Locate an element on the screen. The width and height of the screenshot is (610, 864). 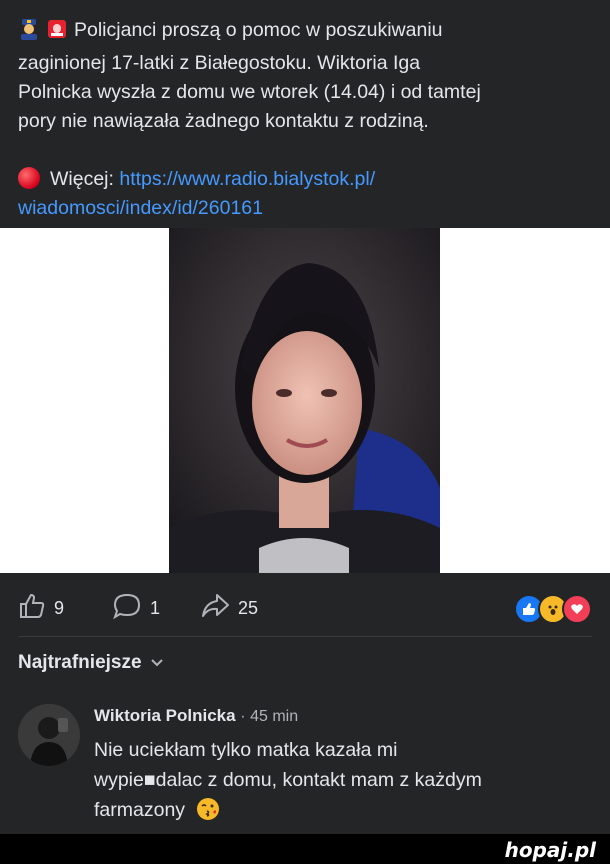
speech-bubble-icon is located at coordinates (127, 608).